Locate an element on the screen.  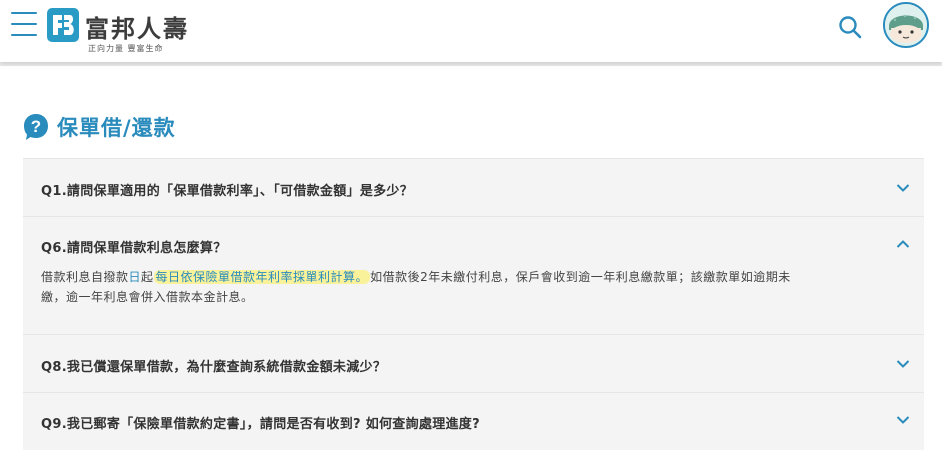
chevron-up-icon is located at coordinates (903, 244).